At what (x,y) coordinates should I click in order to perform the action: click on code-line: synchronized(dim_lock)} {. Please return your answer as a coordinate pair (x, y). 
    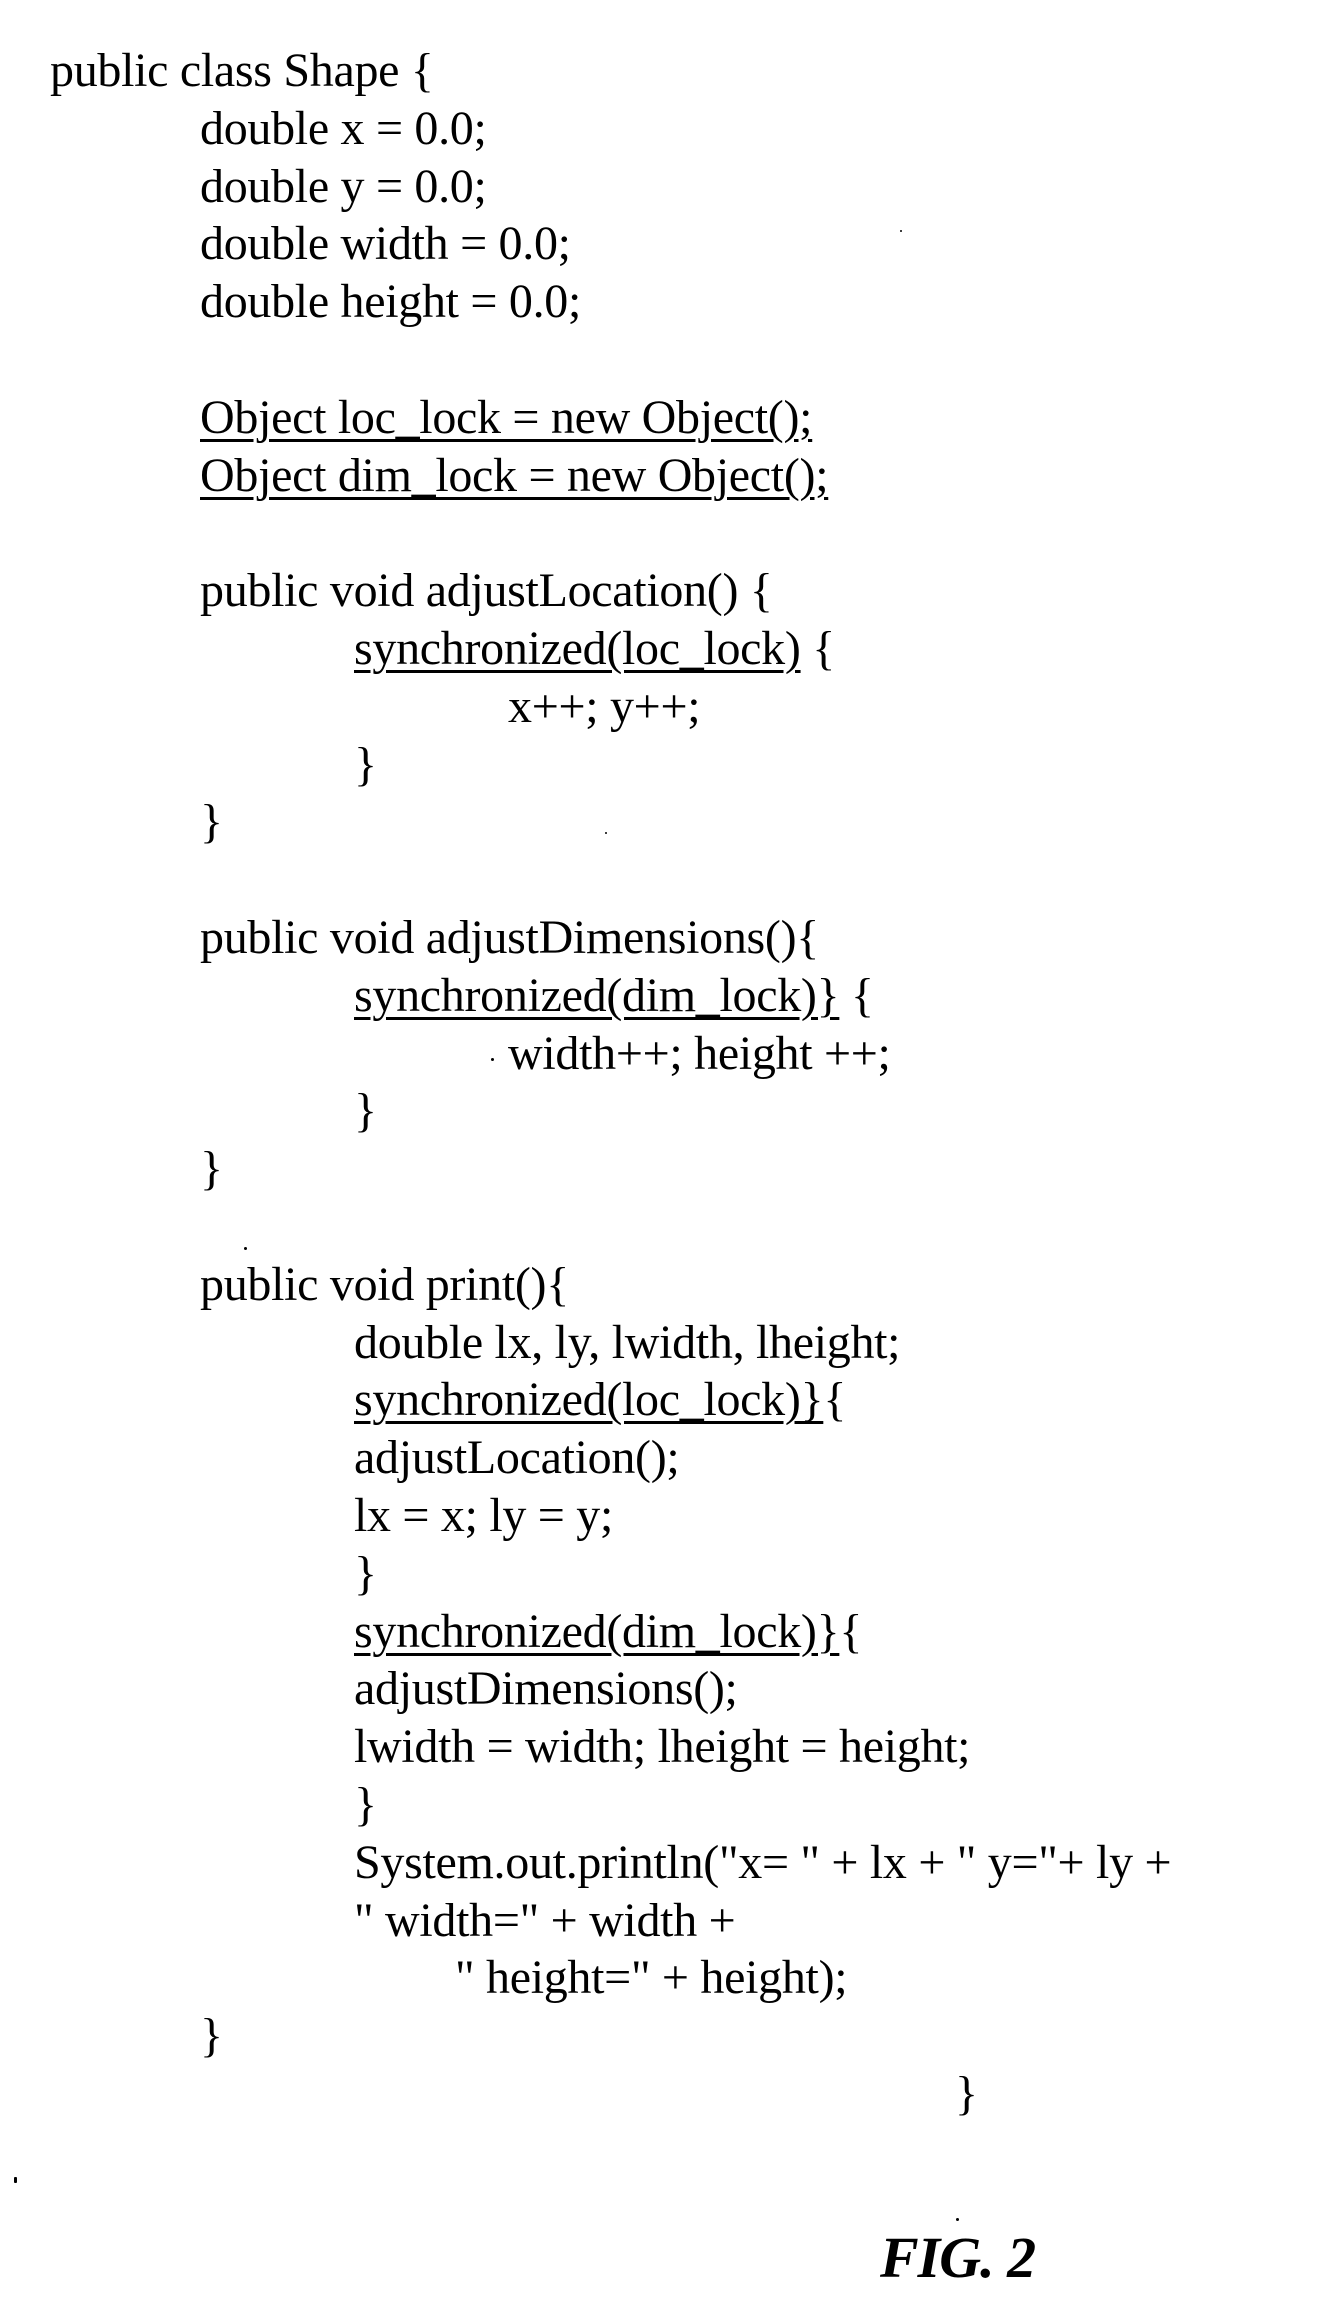
    Looking at the image, I should click on (614, 996).